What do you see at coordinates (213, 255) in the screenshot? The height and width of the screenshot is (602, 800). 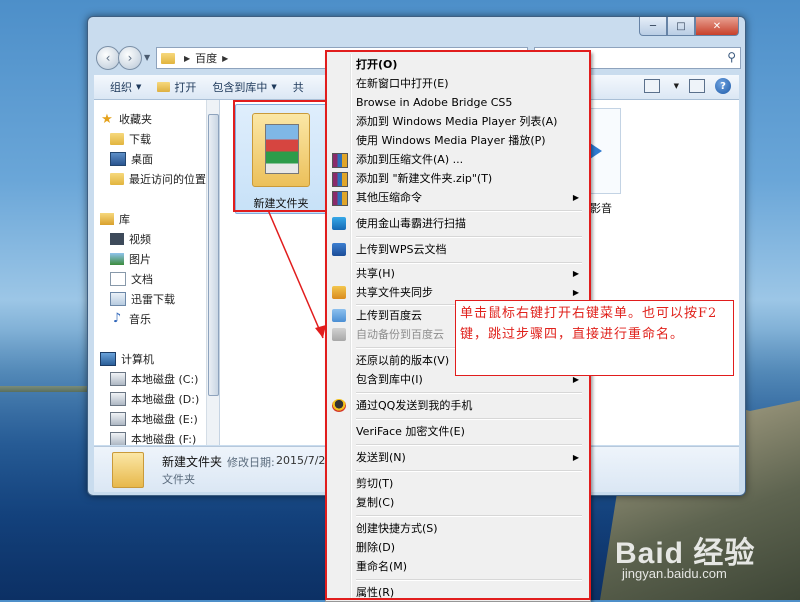 I see `scrollbar-thumb` at bounding box center [213, 255].